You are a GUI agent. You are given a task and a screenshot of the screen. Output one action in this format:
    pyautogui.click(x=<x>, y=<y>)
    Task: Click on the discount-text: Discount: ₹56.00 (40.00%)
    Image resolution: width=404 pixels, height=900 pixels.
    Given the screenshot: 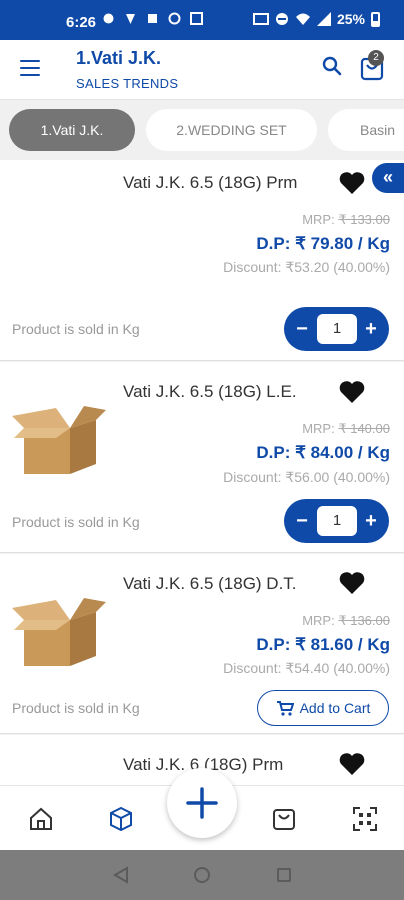 What is the action you would take?
    pyautogui.click(x=306, y=477)
    